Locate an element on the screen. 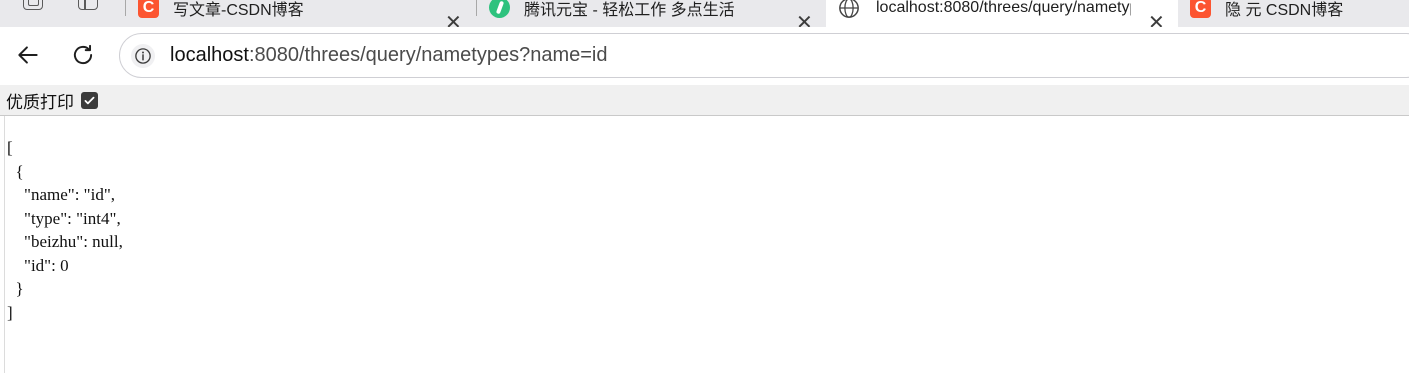 The width and height of the screenshot is (1409, 373). tab-csdn-blog: C 隐 元 CSDN博客 is located at coordinates (1293, 13).